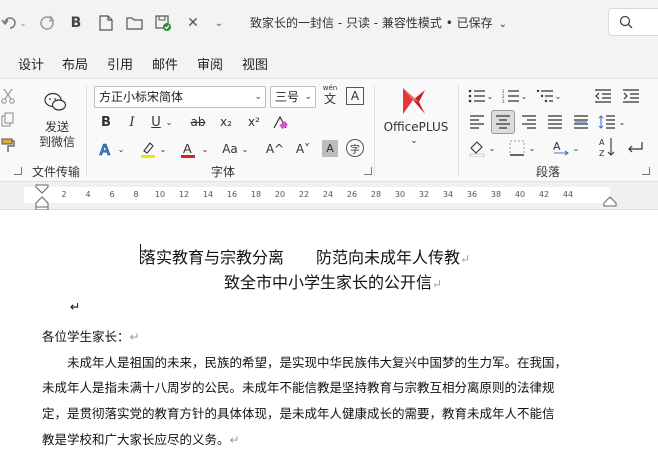 This screenshot has width=658, height=451. Describe the element at coordinates (329, 62) in the screenshot. I see `menu-bar: 设计 布局 引用 邮件 审阅 视图` at that location.